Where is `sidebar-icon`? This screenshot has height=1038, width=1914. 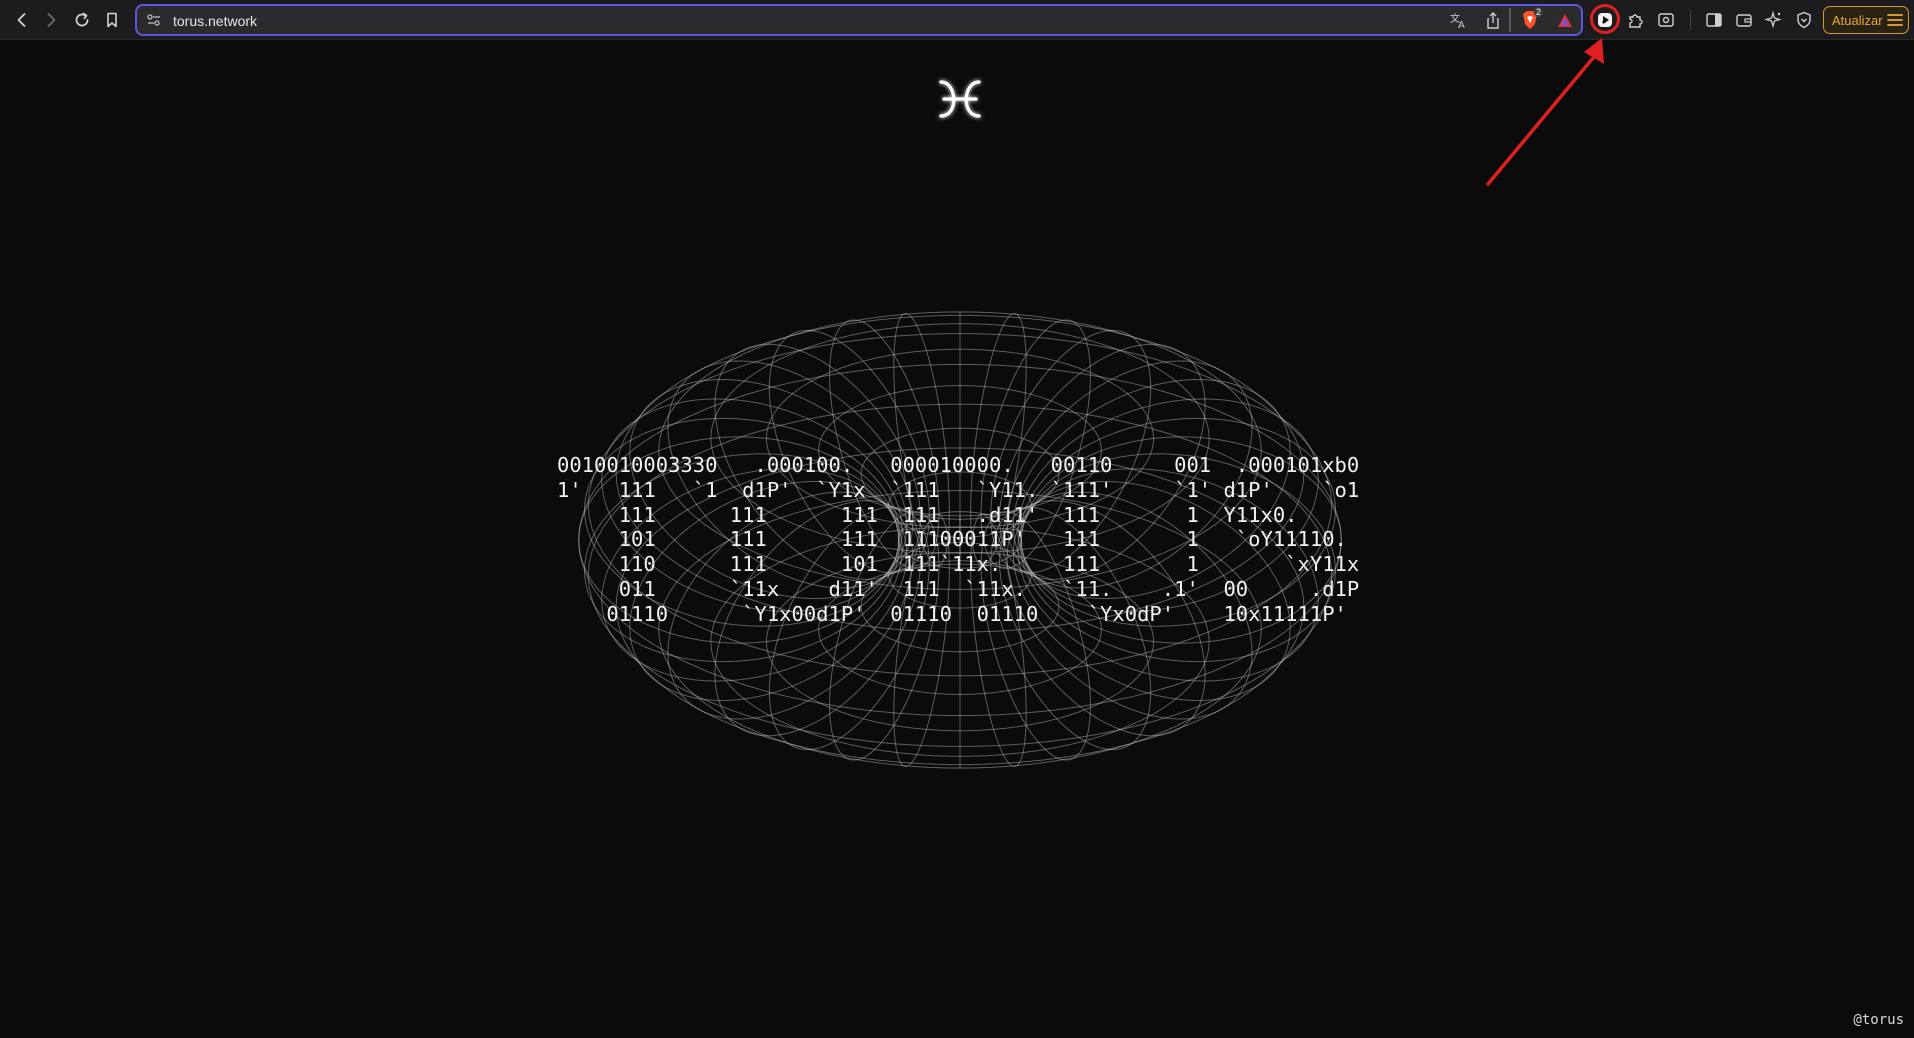 sidebar-icon is located at coordinates (1714, 20).